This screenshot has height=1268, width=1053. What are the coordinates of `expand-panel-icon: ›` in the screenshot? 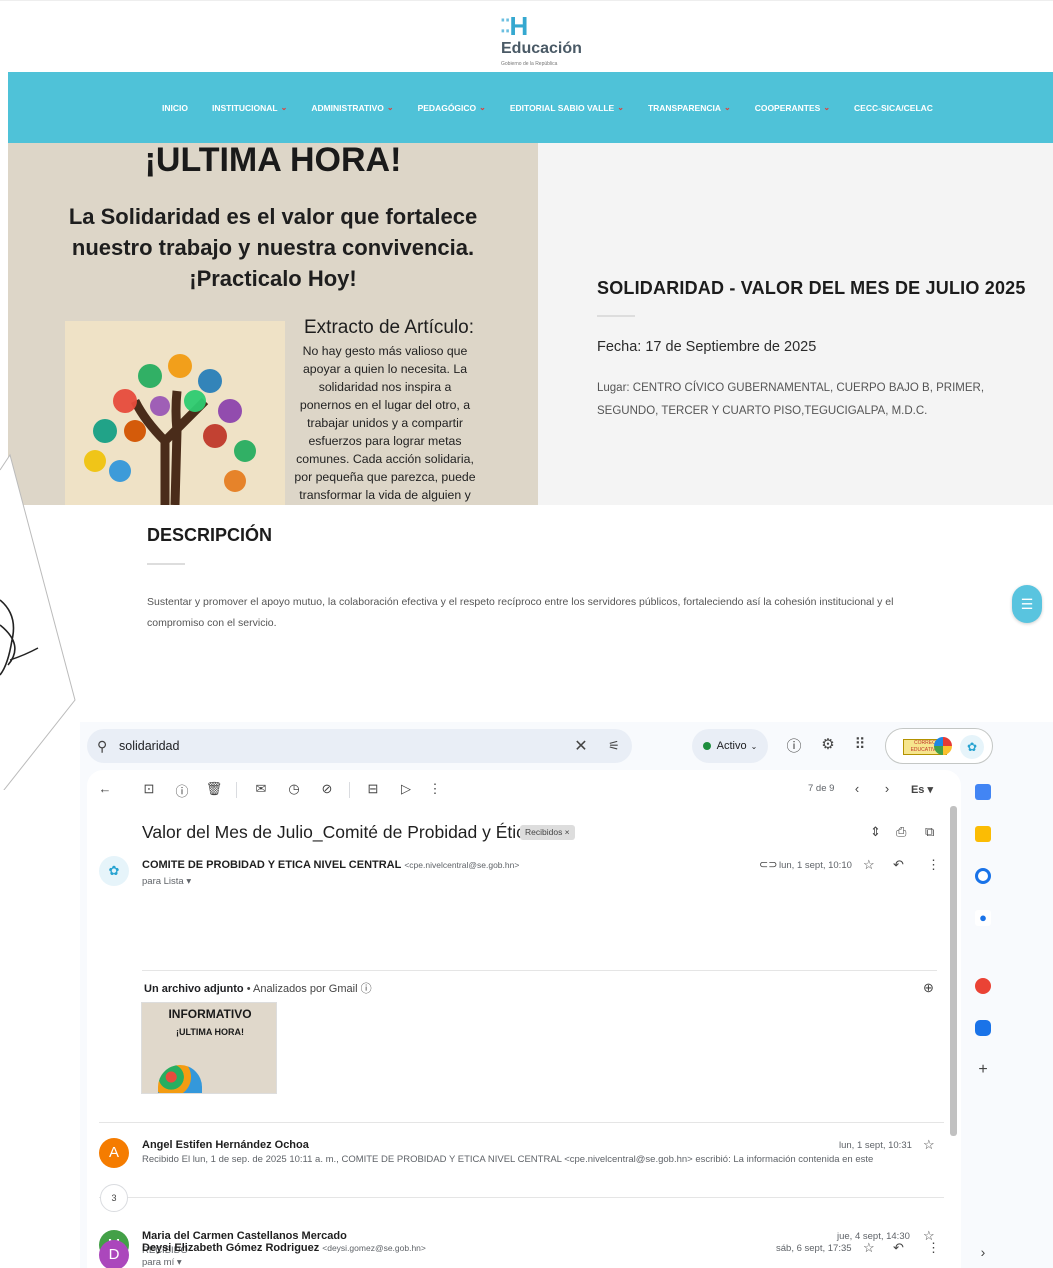 It's located at (983, 1252).